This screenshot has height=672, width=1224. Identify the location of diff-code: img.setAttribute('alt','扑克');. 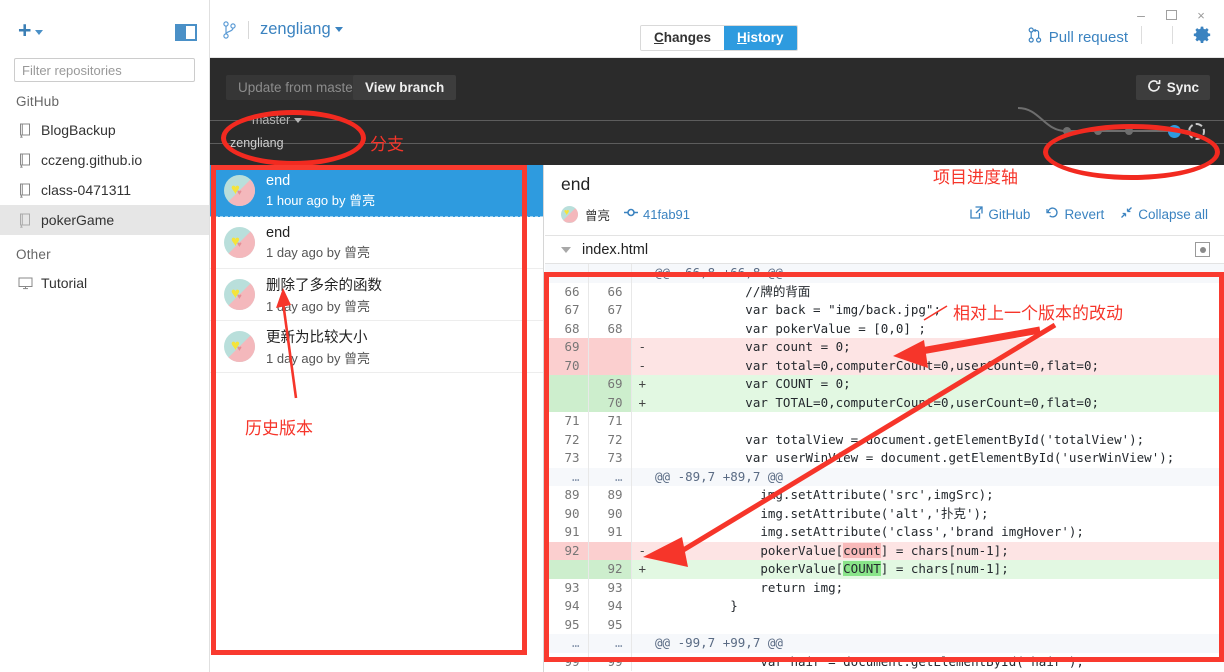
(938, 513).